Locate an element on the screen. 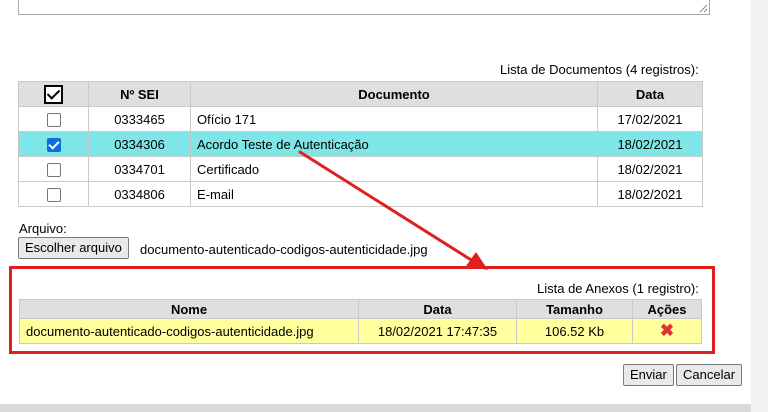  cell-sei: 0334701 is located at coordinates (139, 169).